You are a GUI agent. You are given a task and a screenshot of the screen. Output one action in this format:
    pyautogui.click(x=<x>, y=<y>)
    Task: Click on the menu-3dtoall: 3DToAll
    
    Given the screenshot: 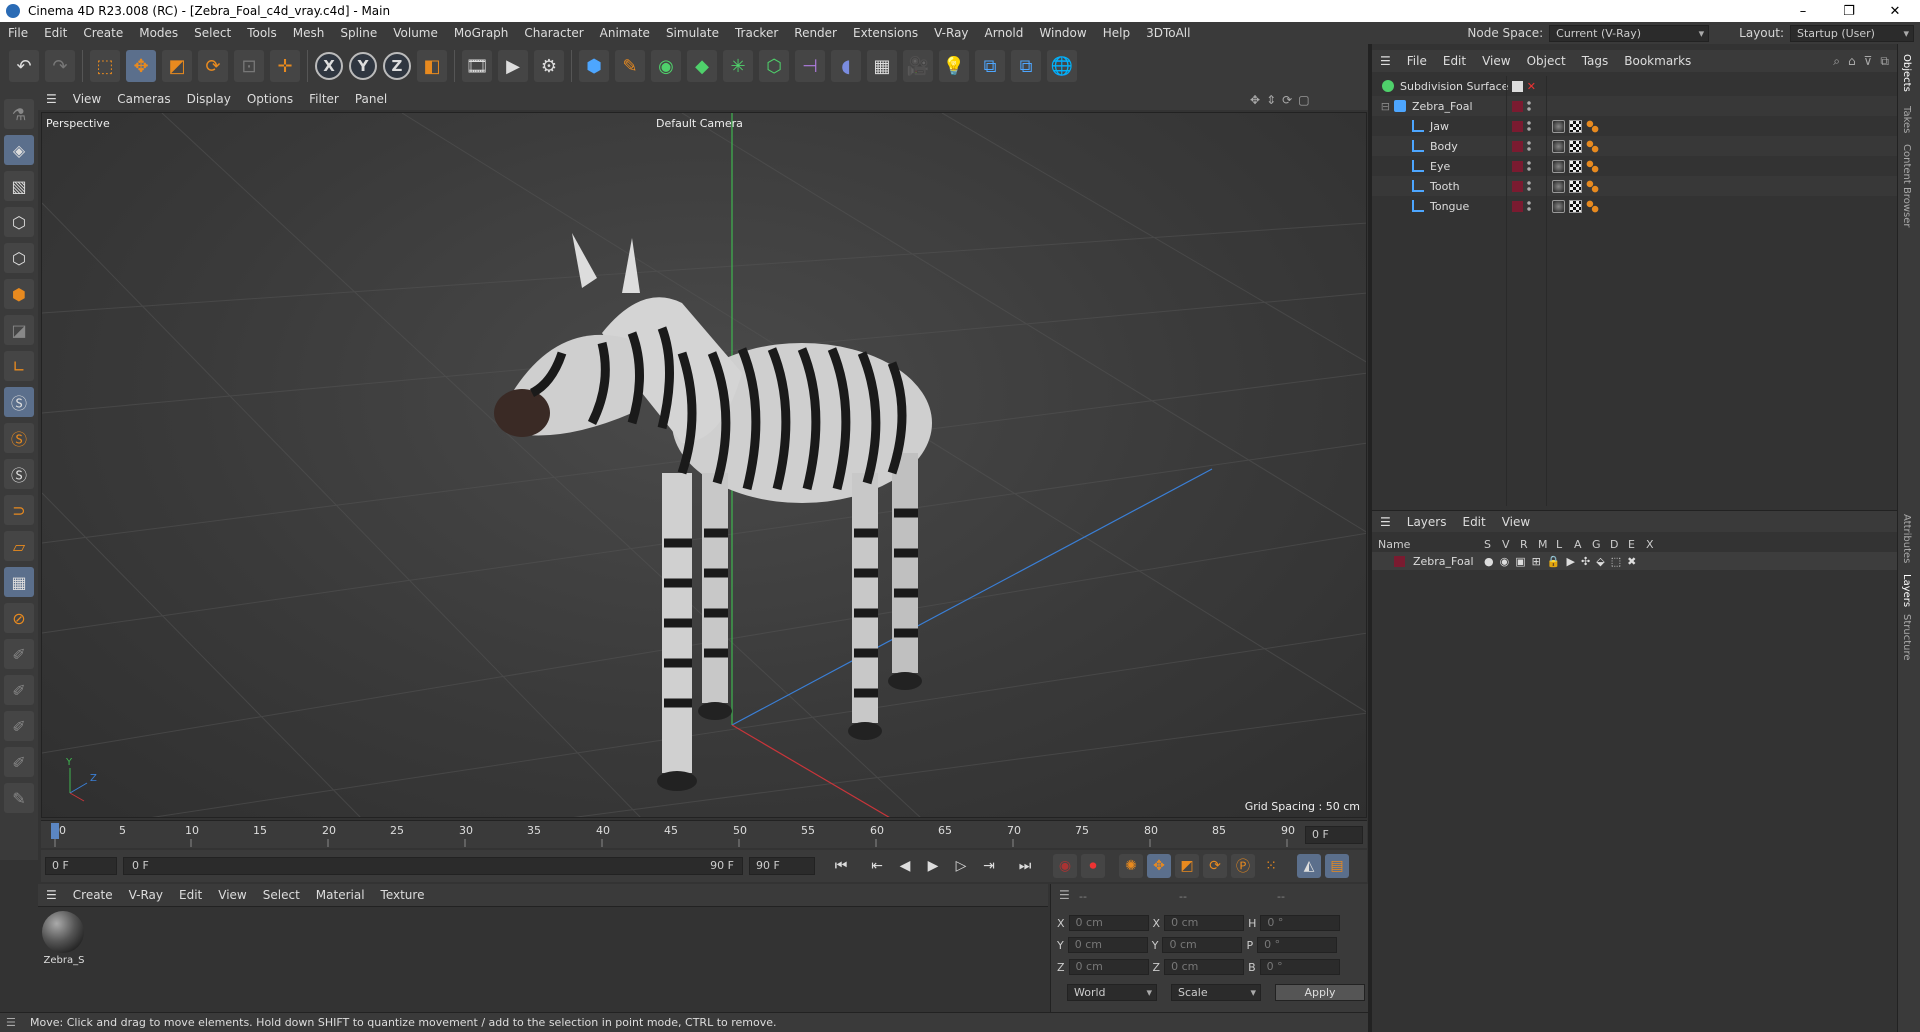 What is the action you would take?
    pyautogui.click(x=1168, y=33)
    